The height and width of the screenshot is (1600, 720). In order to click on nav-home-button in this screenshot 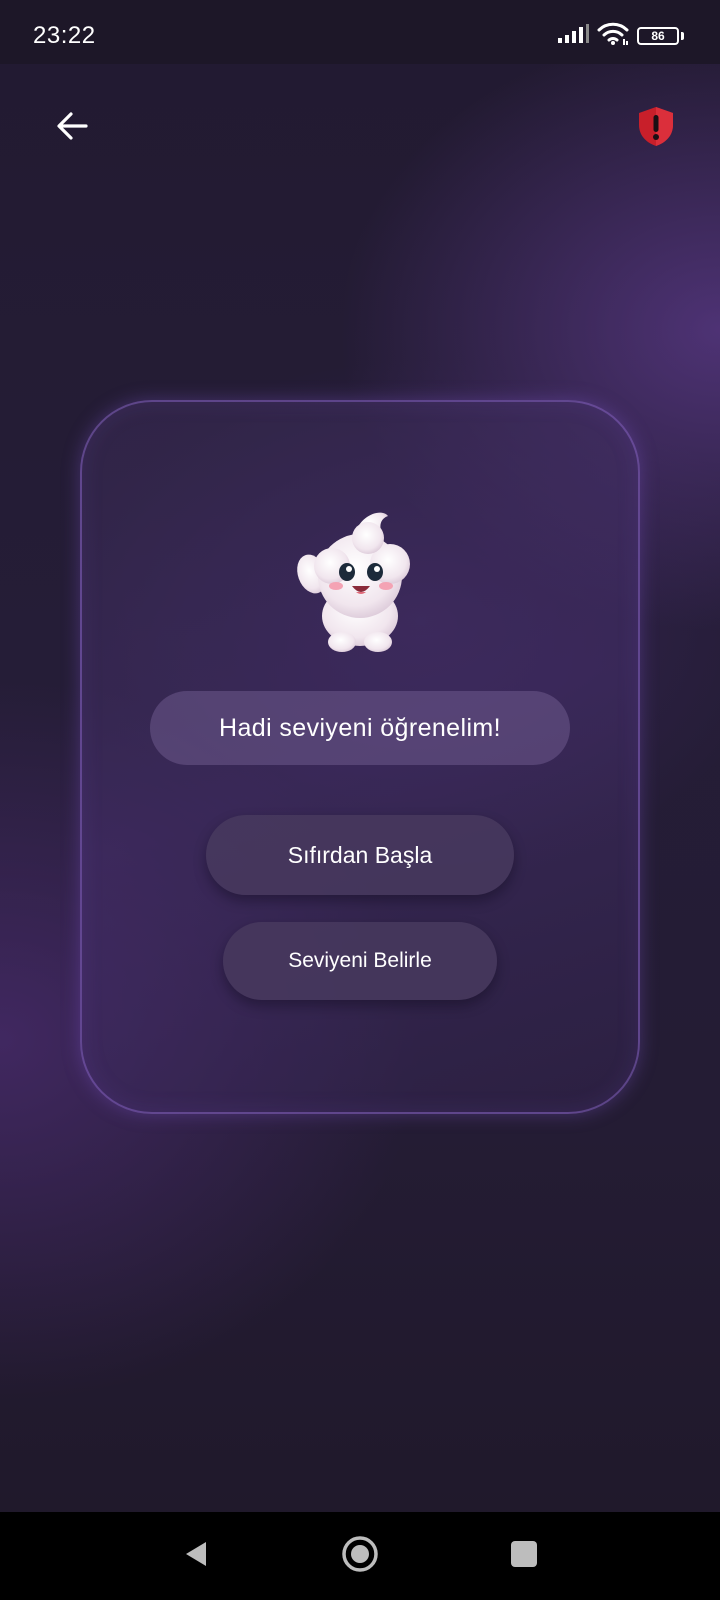, I will do `click(360, 1556)`.